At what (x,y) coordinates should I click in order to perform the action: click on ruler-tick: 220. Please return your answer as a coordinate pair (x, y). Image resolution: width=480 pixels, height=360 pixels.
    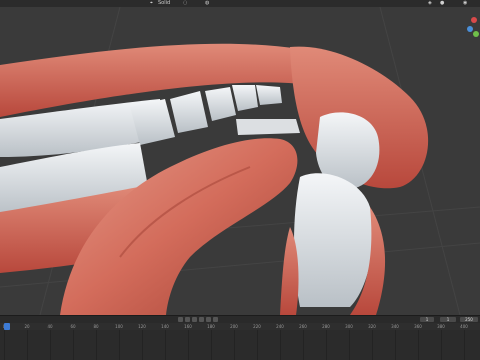
    Looking at the image, I should click on (257, 326).